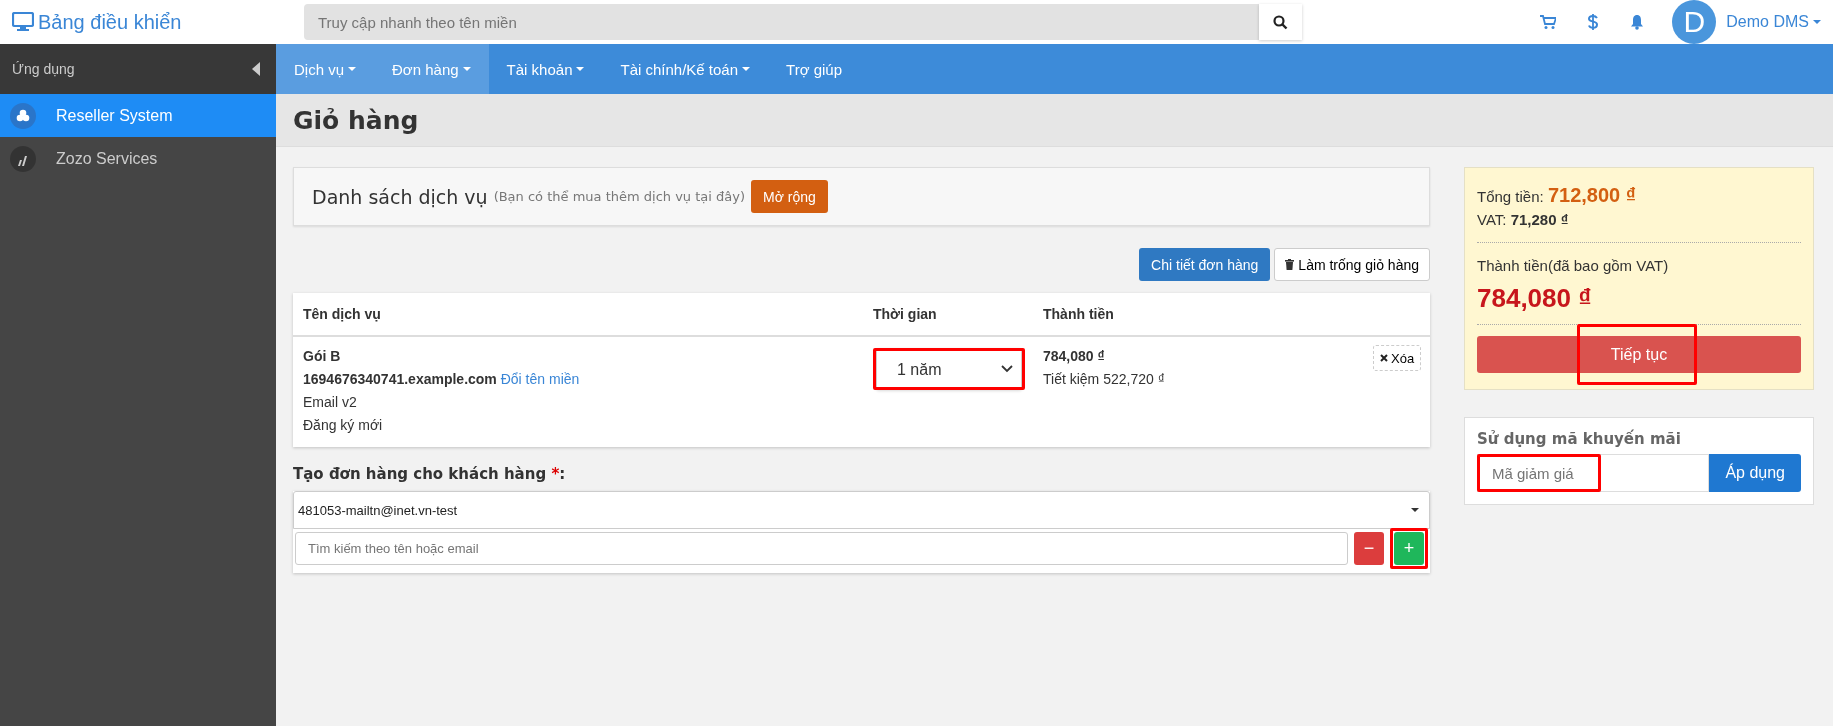 The image size is (1833, 726). What do you see at coordinates (1397, 358) in the screenshot?
I see `delete-button: Xóa` at bounding box center [1397, 358].